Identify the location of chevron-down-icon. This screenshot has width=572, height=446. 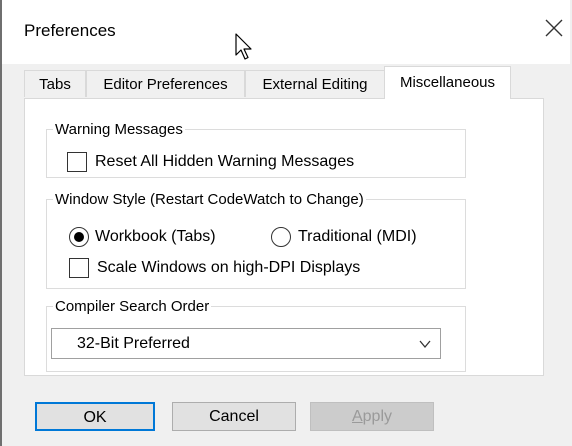
(425, 344).